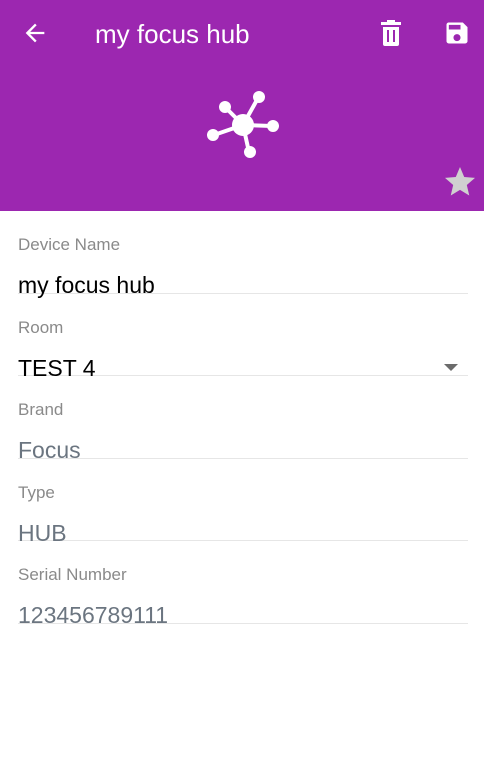 The width and height of the screenshot is (484, 769). I want to click on serial-number-label: Serial Number, so click(72, 574).